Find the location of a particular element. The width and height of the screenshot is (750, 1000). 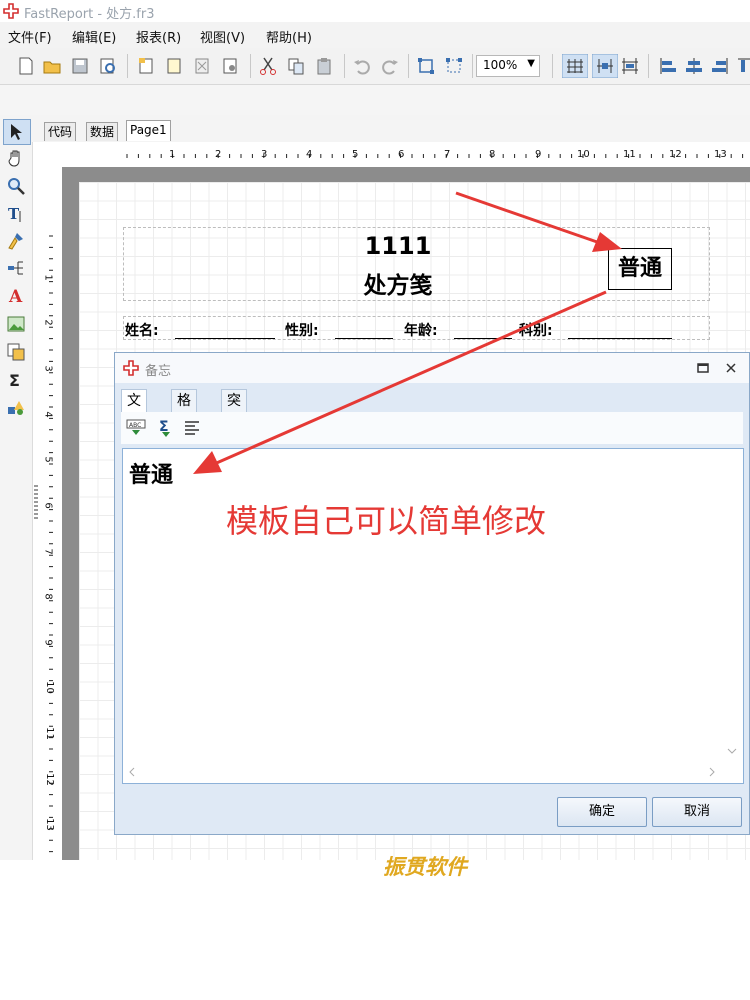

close-icon is located at coordinates (731, 368).